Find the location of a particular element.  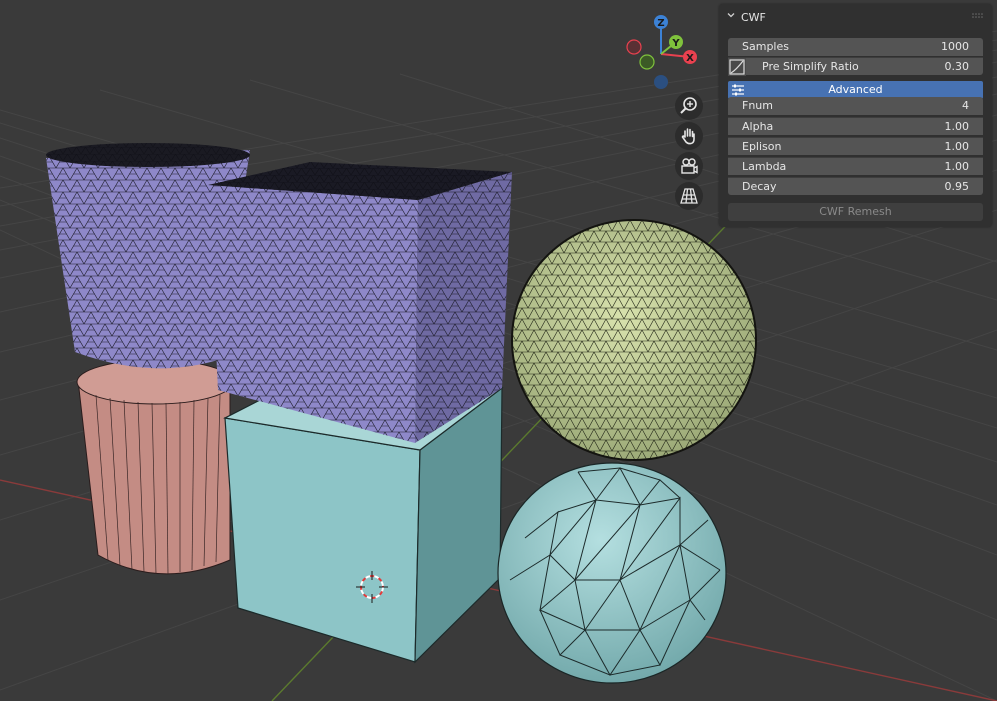

eplison-field: Eplison 1.00 is located at coordinates (855, 146).